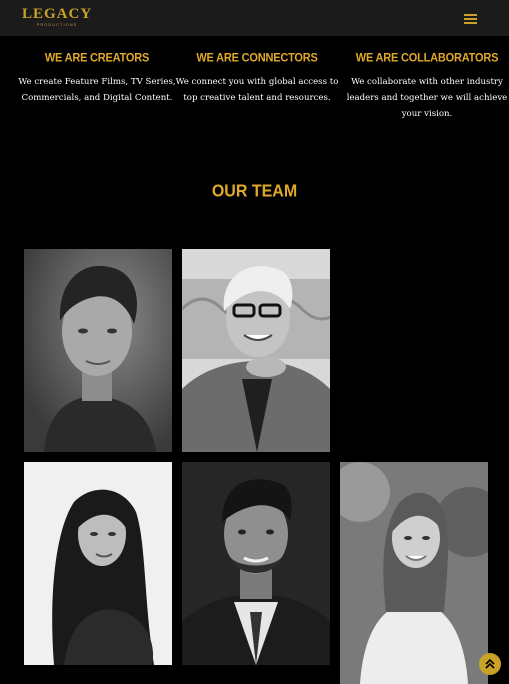  Describe the element at coordinates (490, 664) in the screenshot. I see `double-chevron-up-icon` at that location.